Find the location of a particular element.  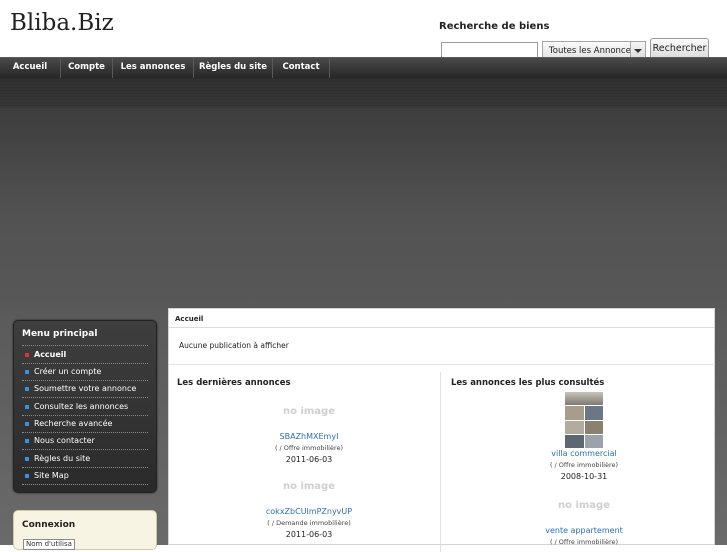

login-title: Connexion is located at coordinates (49, 525).